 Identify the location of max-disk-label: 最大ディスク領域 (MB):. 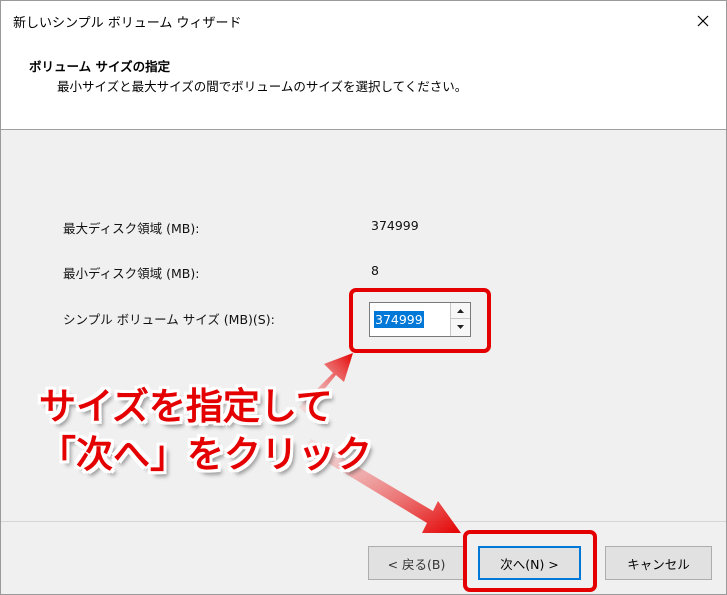
(131, 228).